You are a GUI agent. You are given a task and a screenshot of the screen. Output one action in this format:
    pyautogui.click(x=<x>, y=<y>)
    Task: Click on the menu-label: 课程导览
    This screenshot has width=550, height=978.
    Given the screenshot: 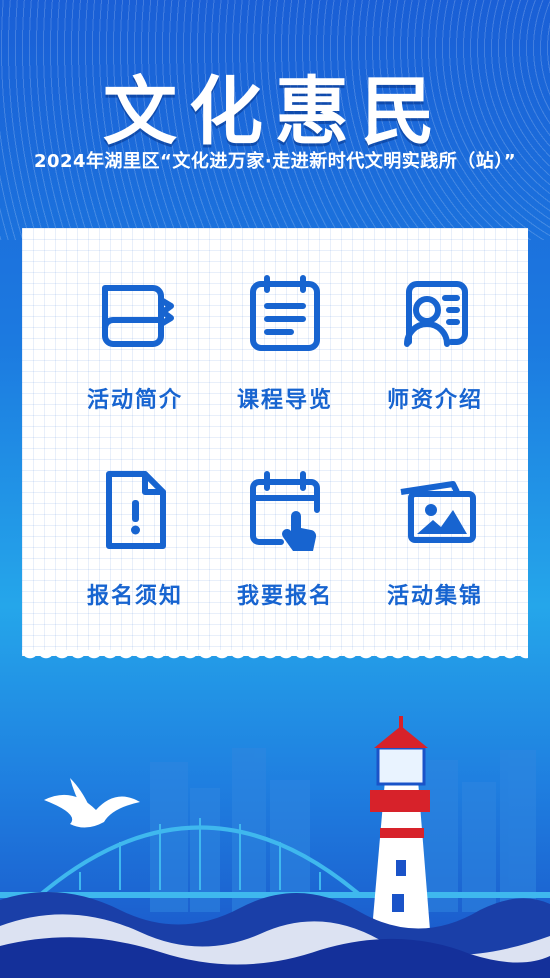 What is the action you would take?
    pyautogui.click(x=284, y=400)
    